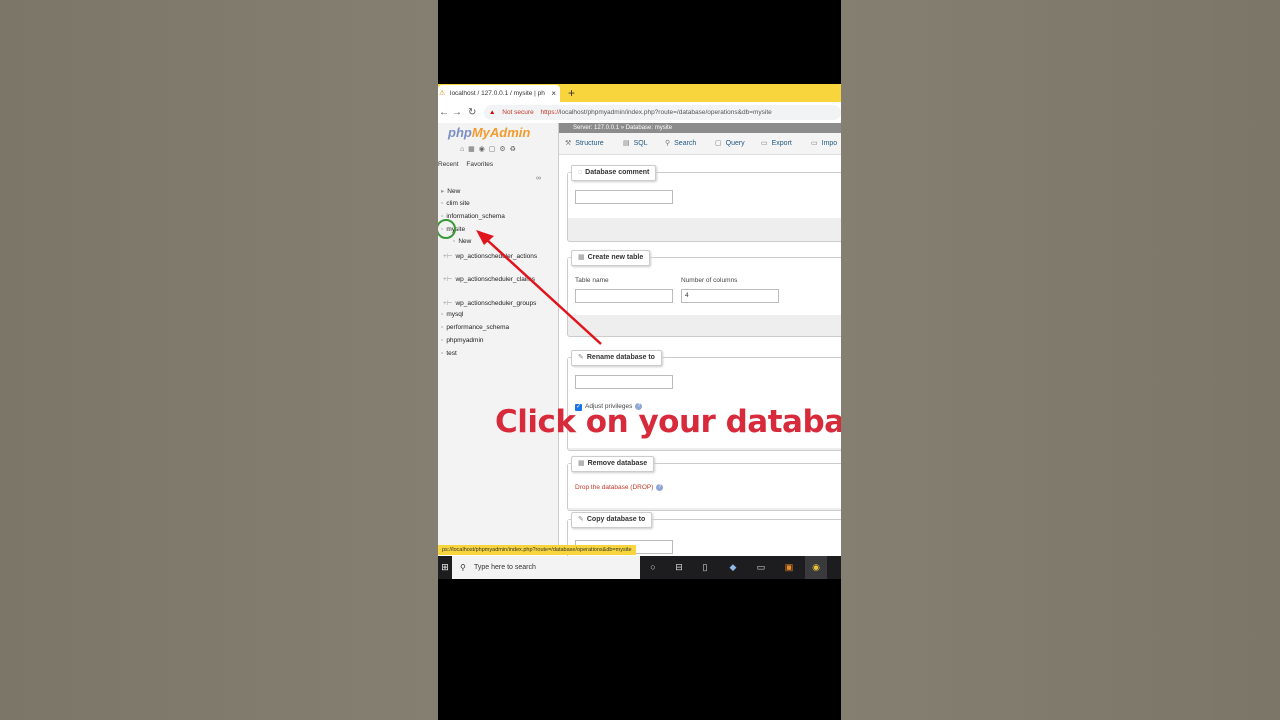 The height and width of the screenshot is (720, 1280). I want to click on arrow-shaft, so click(543, 291).